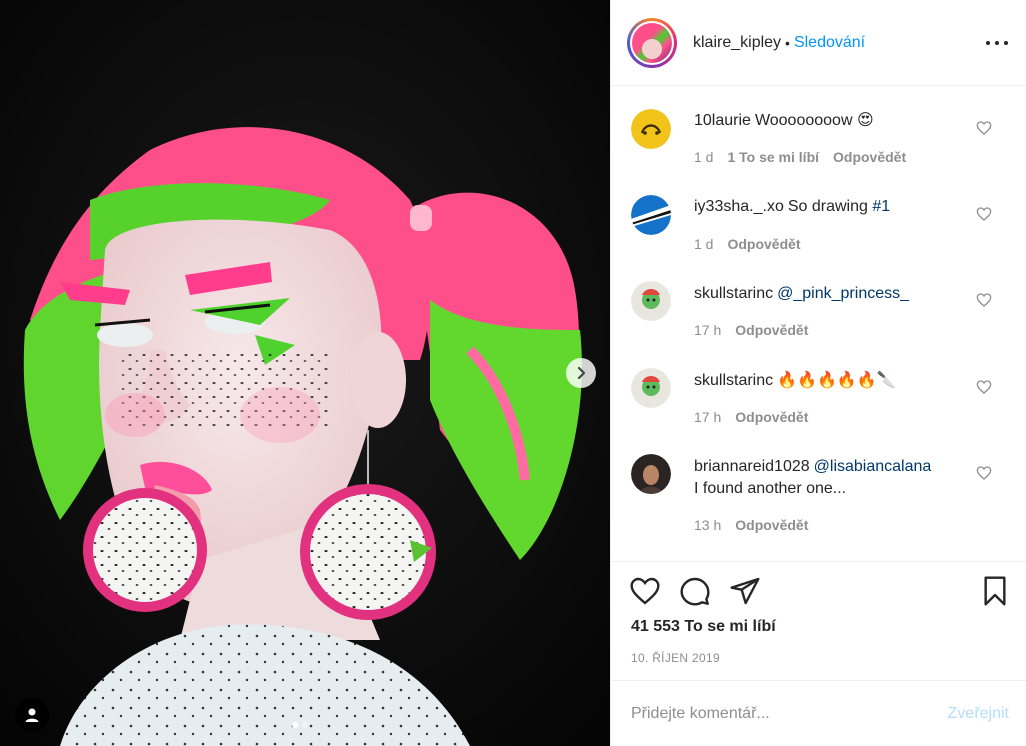  I want to click on comment-username: 10laurie, so click(722, 120).